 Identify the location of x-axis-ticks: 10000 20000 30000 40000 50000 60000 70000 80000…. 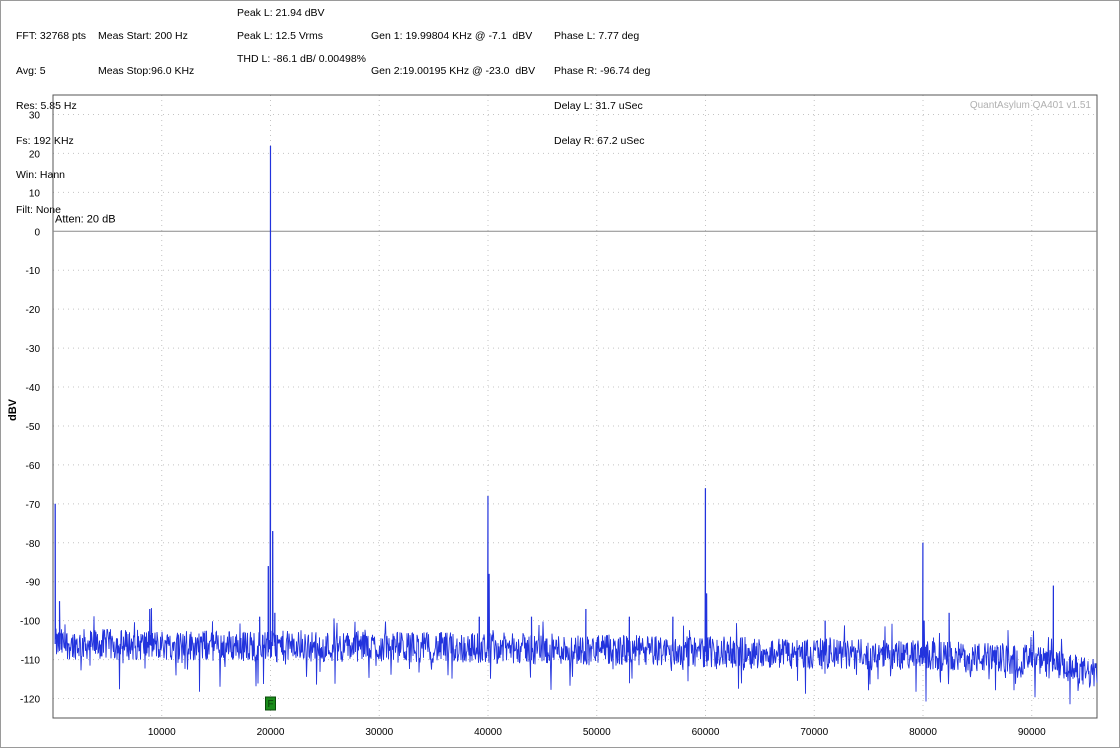
(597, 732).